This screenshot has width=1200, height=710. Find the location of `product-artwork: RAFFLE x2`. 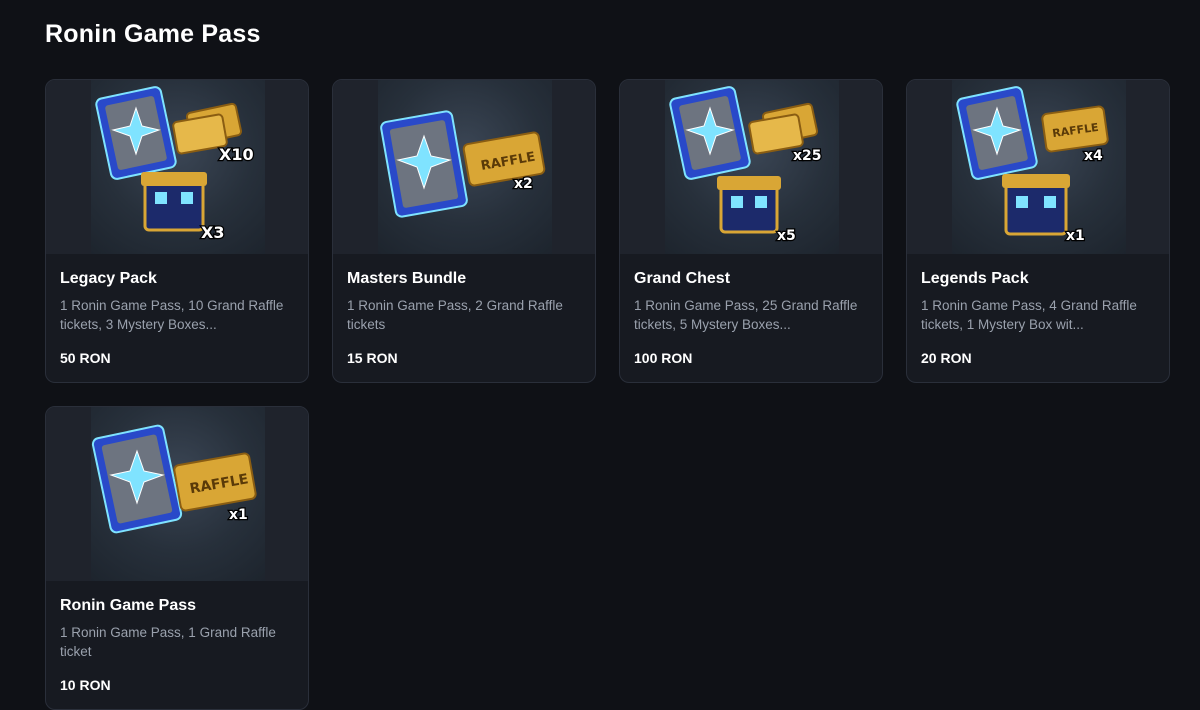

product-artwork: RAFFLE x2 is located at coordinates (463, 164).